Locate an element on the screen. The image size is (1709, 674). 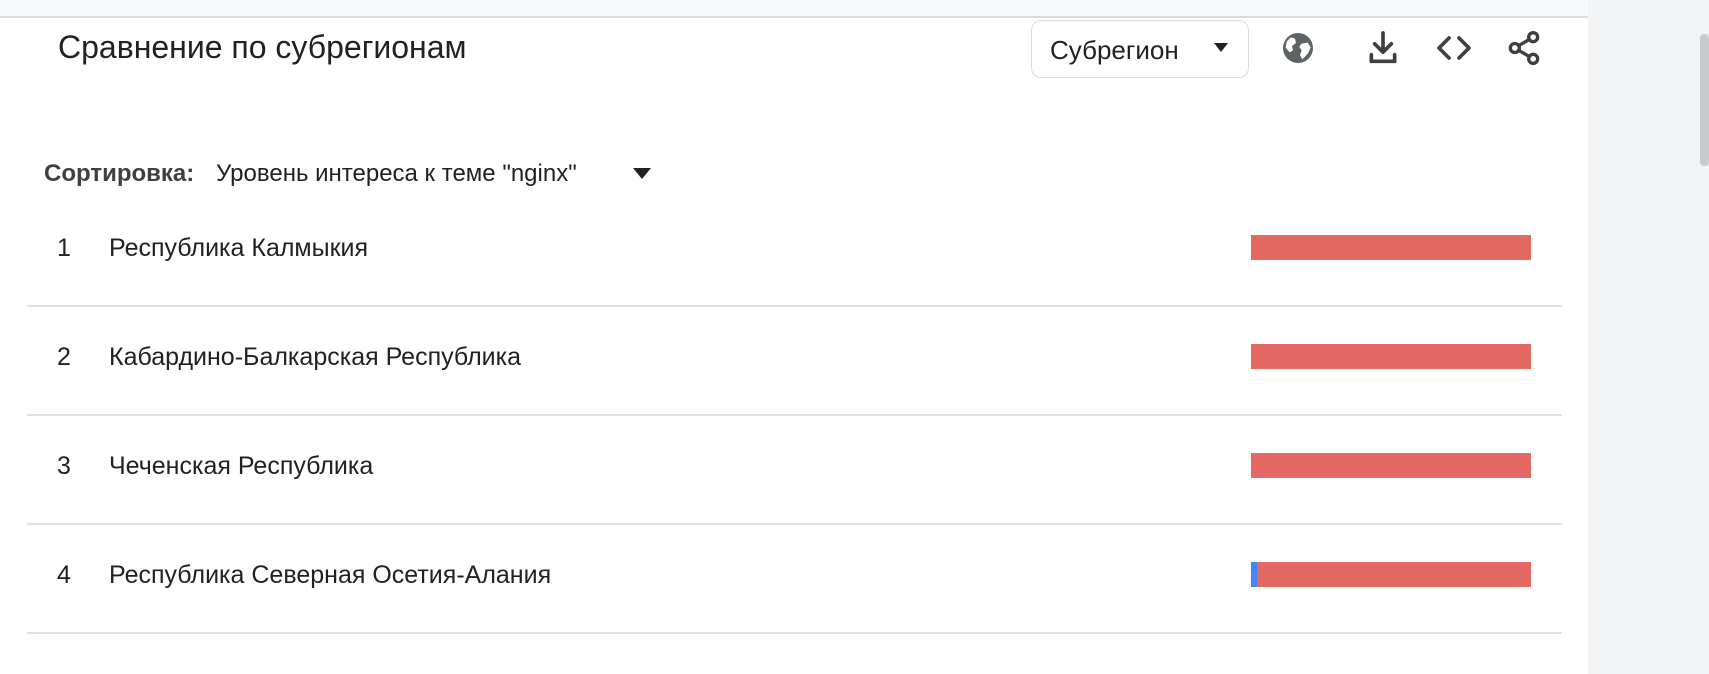
card-title: Сравнение по субрегионам is located at coordinates (262, 47).